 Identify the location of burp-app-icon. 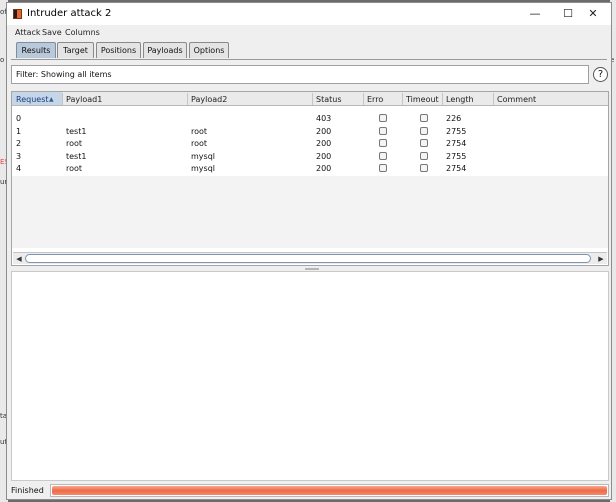
(17, 14).